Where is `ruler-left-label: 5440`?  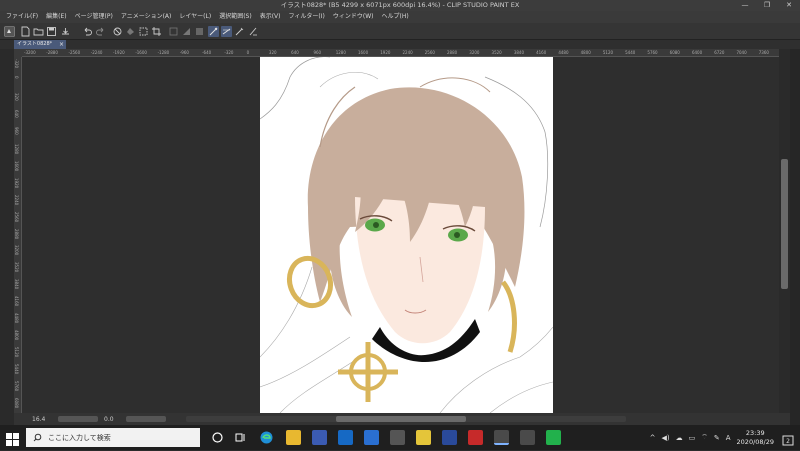 ruler-left-label: 5440 is located at coordinates (16, 369).